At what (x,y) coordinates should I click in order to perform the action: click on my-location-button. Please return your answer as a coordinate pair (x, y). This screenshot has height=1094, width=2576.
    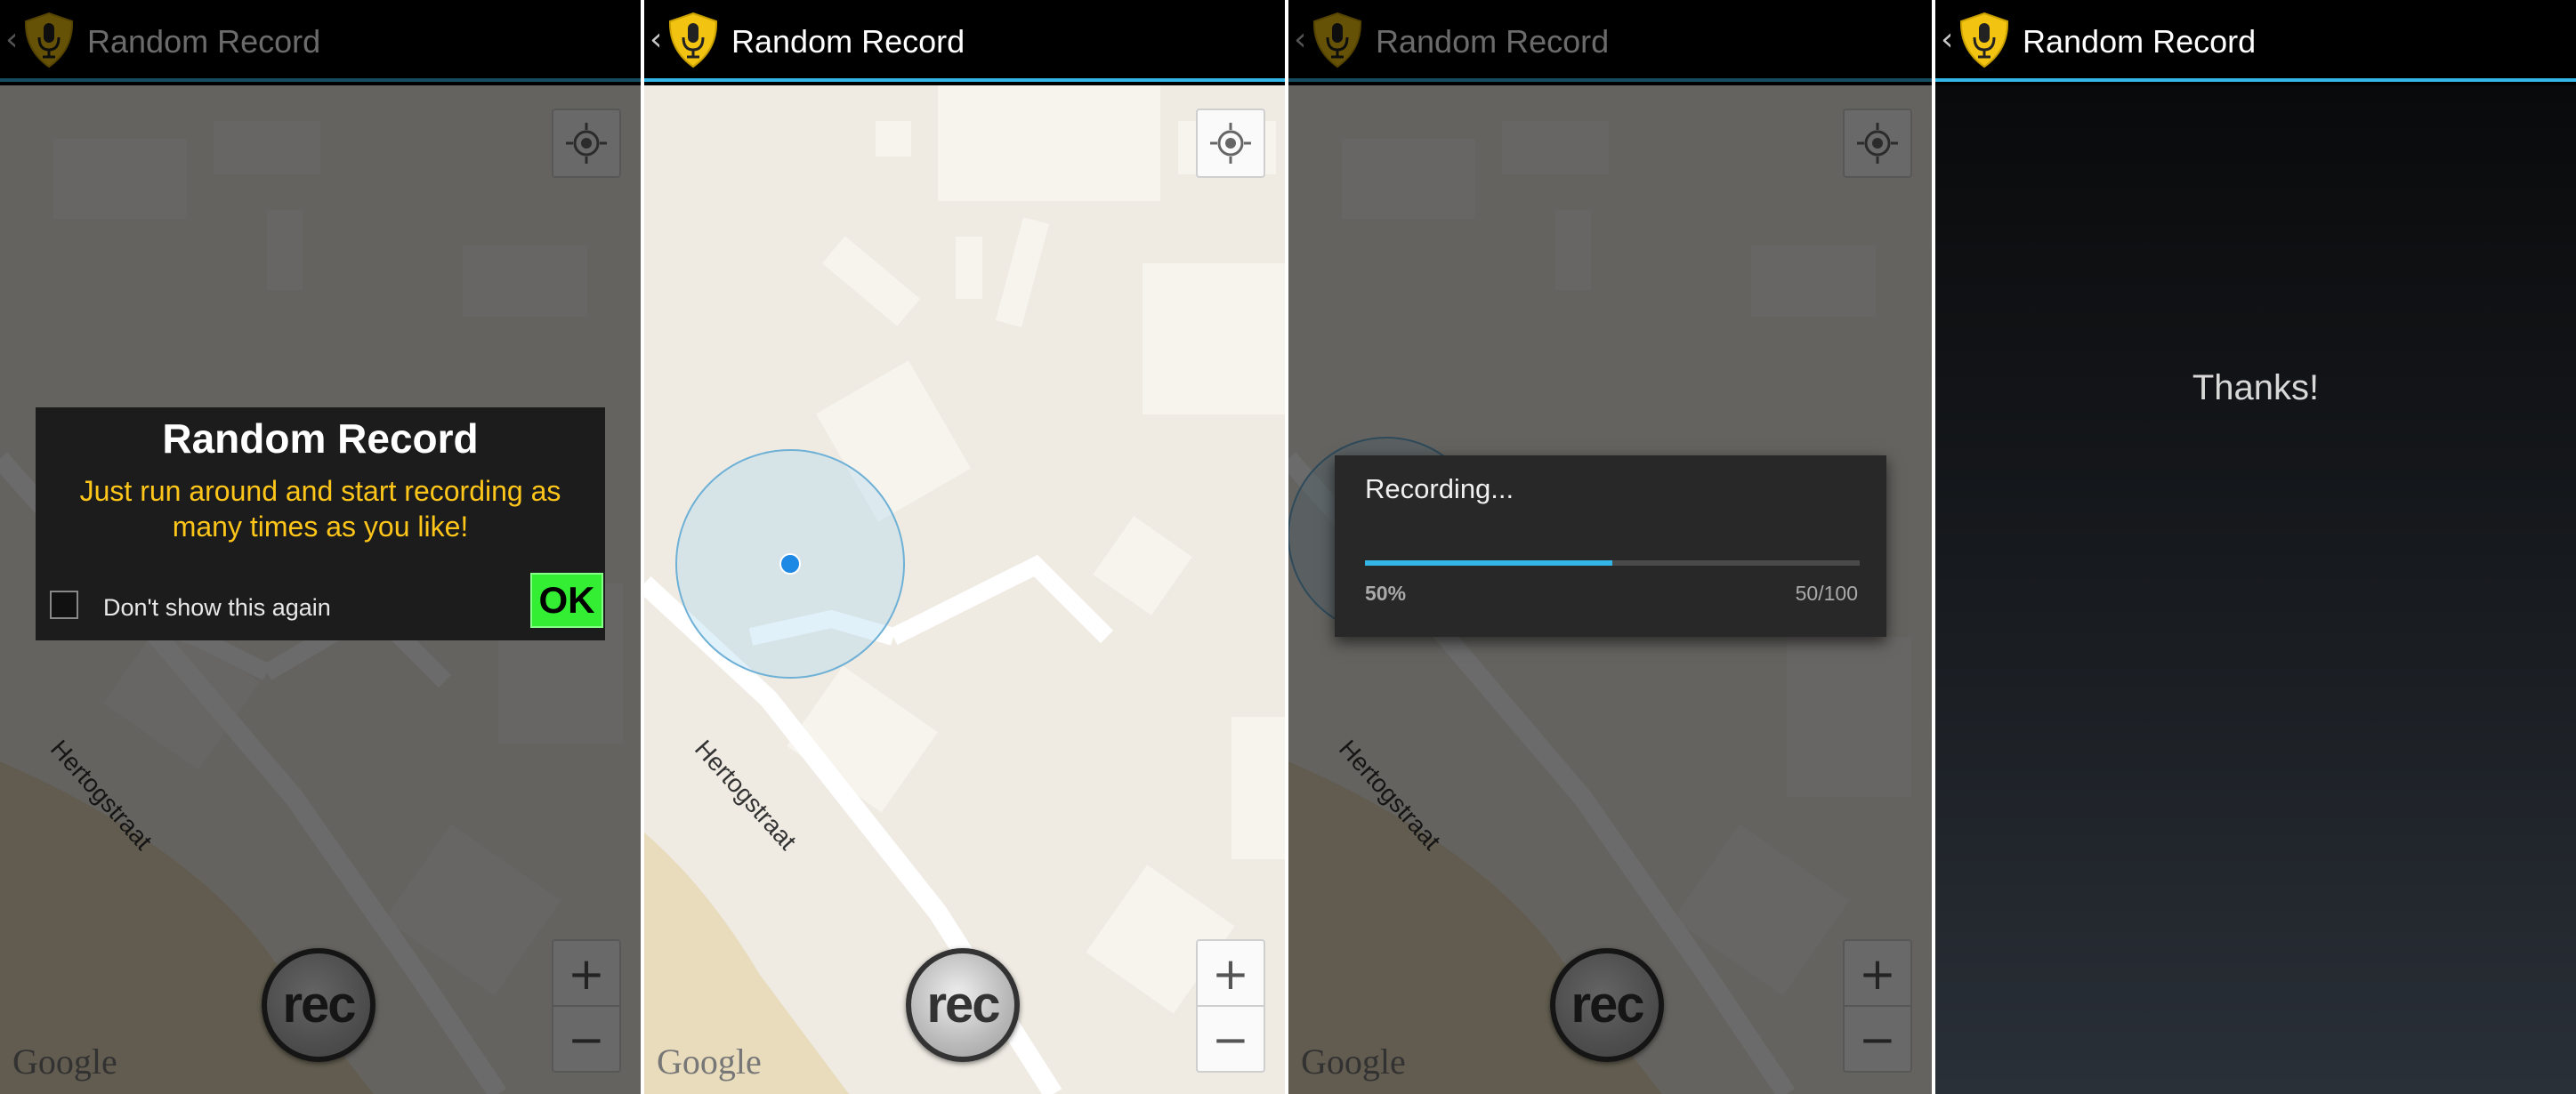
    Looking at the image, I should click on (1230, 143).